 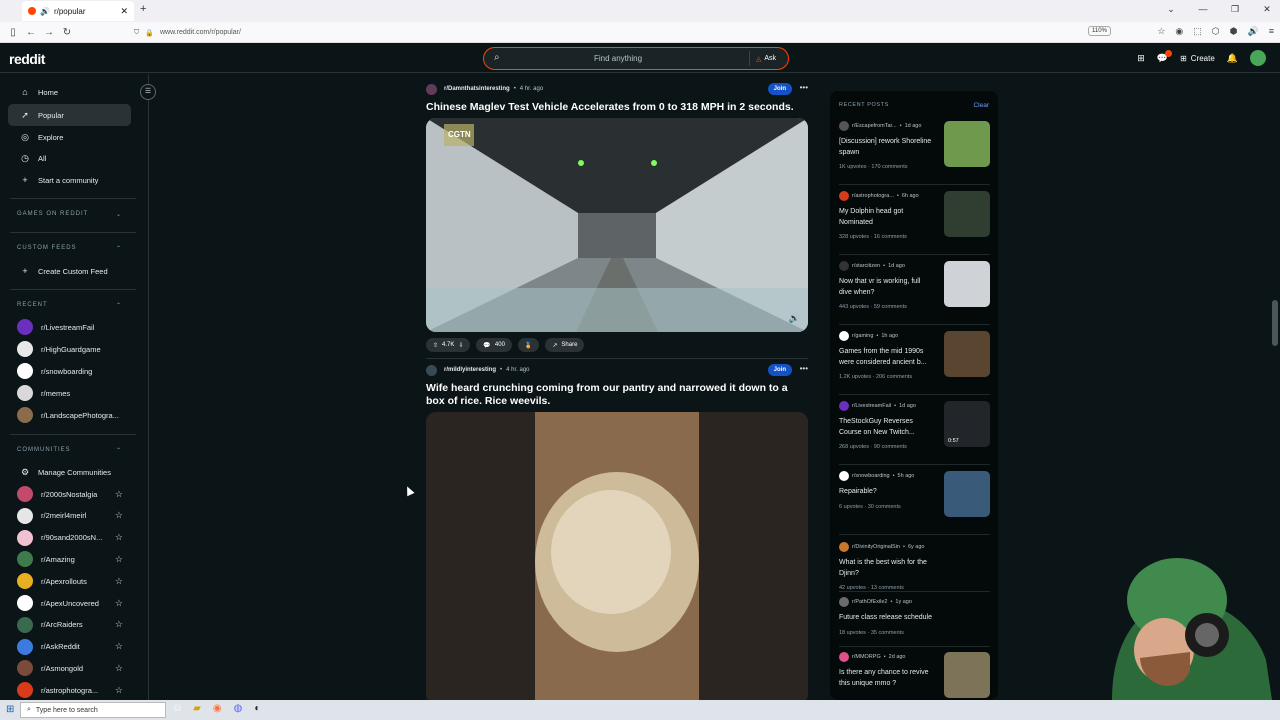 What do you see at coordinates (69, 472) in the screenshot?
I see `manage-communities: ⚙ Manage Communities` at bounding box center [69, 472].